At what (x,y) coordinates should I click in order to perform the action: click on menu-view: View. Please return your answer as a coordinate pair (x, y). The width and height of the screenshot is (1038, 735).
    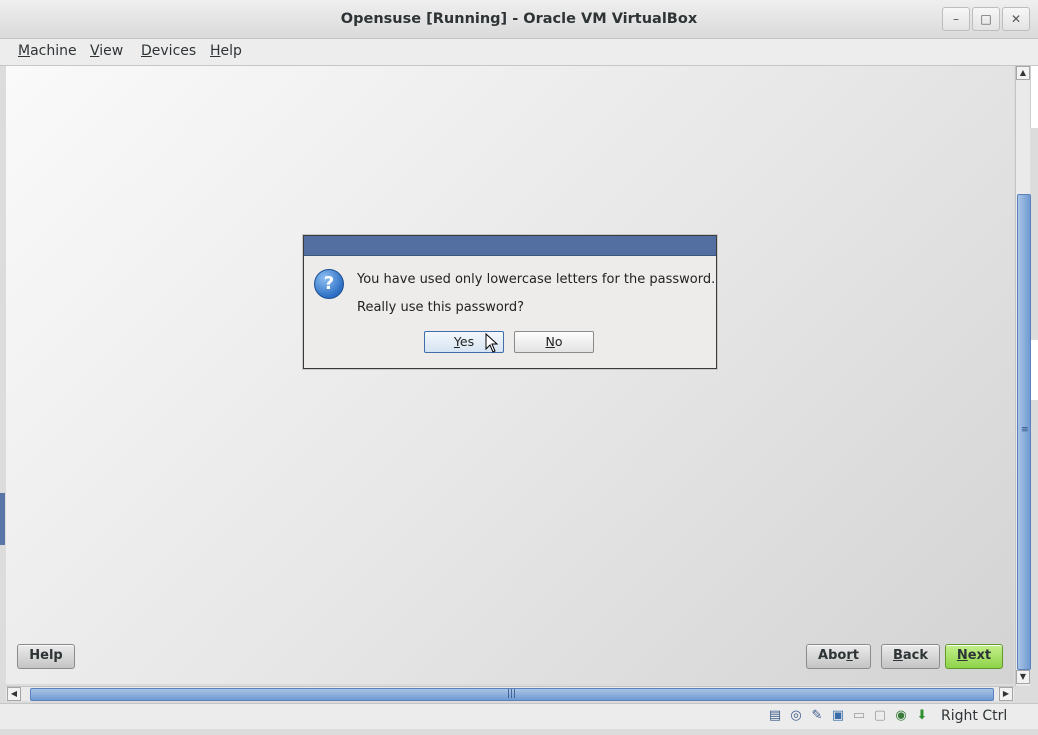
    Looking at the image, I should click on (106, 51).